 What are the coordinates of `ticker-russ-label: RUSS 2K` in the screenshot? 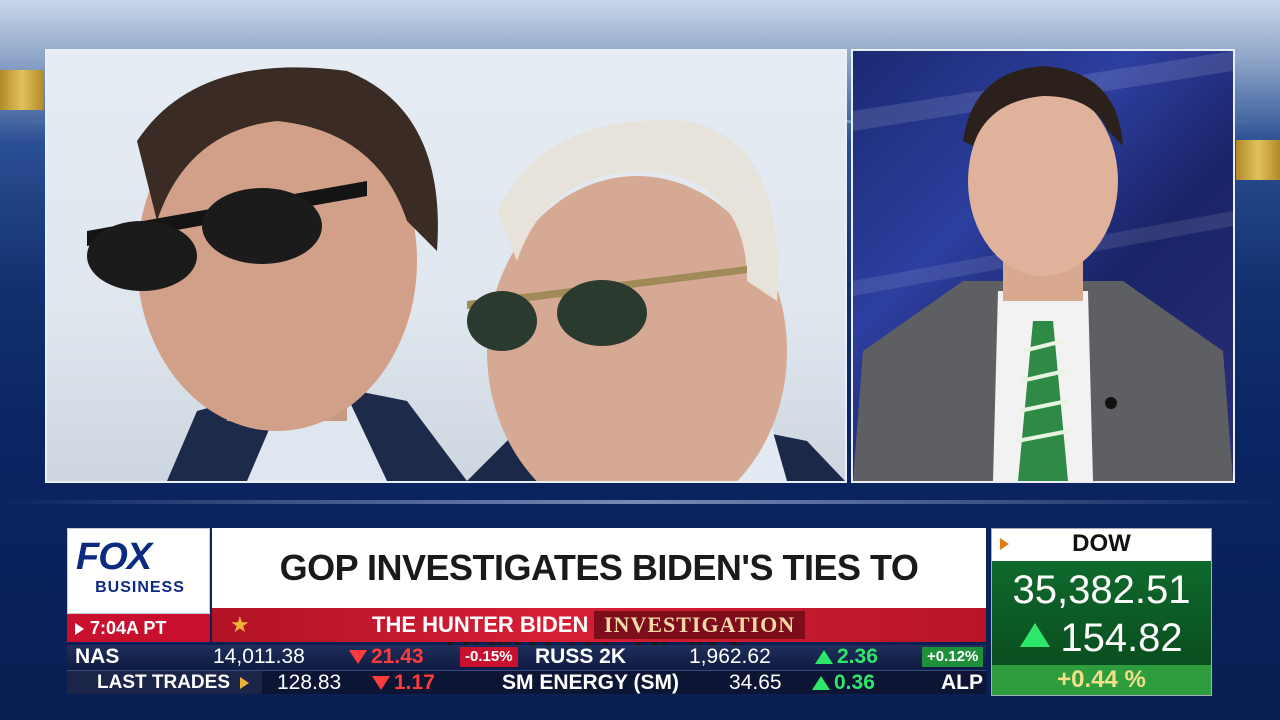 It's located at (581, 656).